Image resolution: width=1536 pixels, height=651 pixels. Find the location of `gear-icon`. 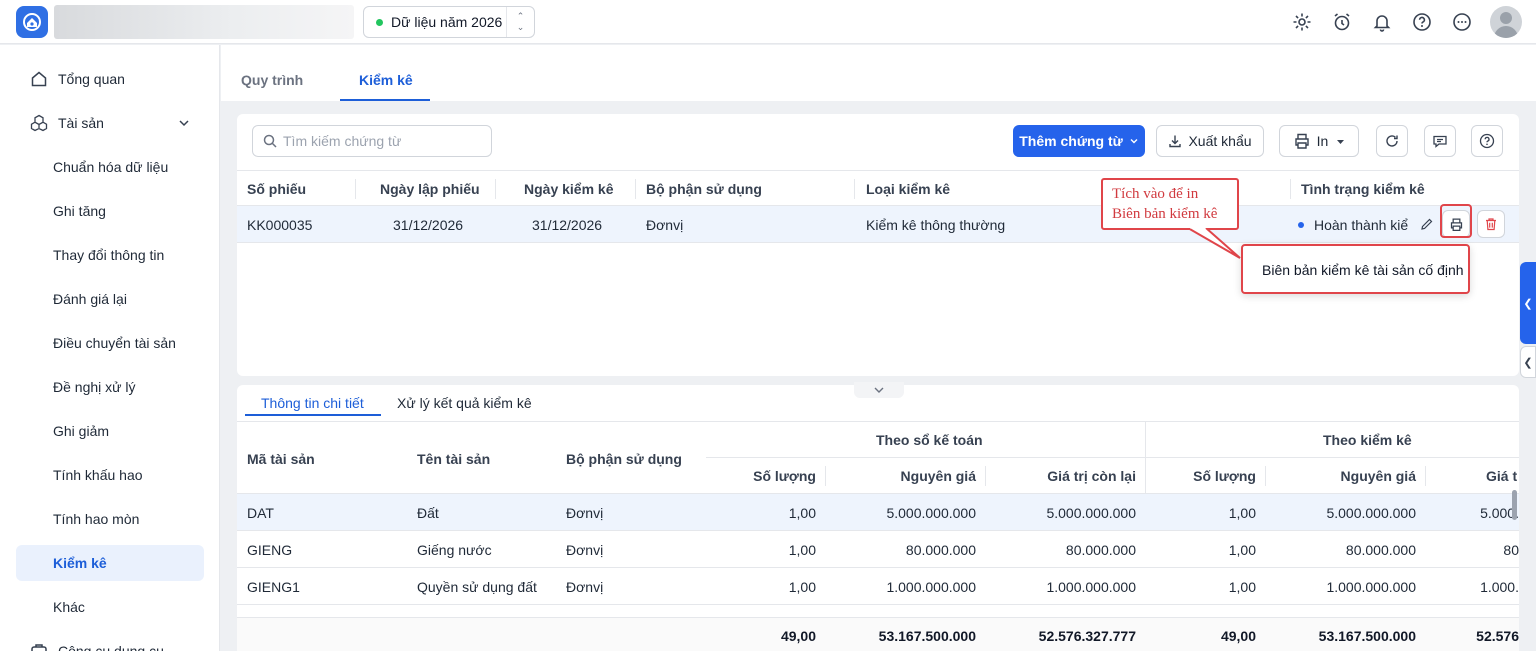

gear-icon is located at coordinates (1302, 22).